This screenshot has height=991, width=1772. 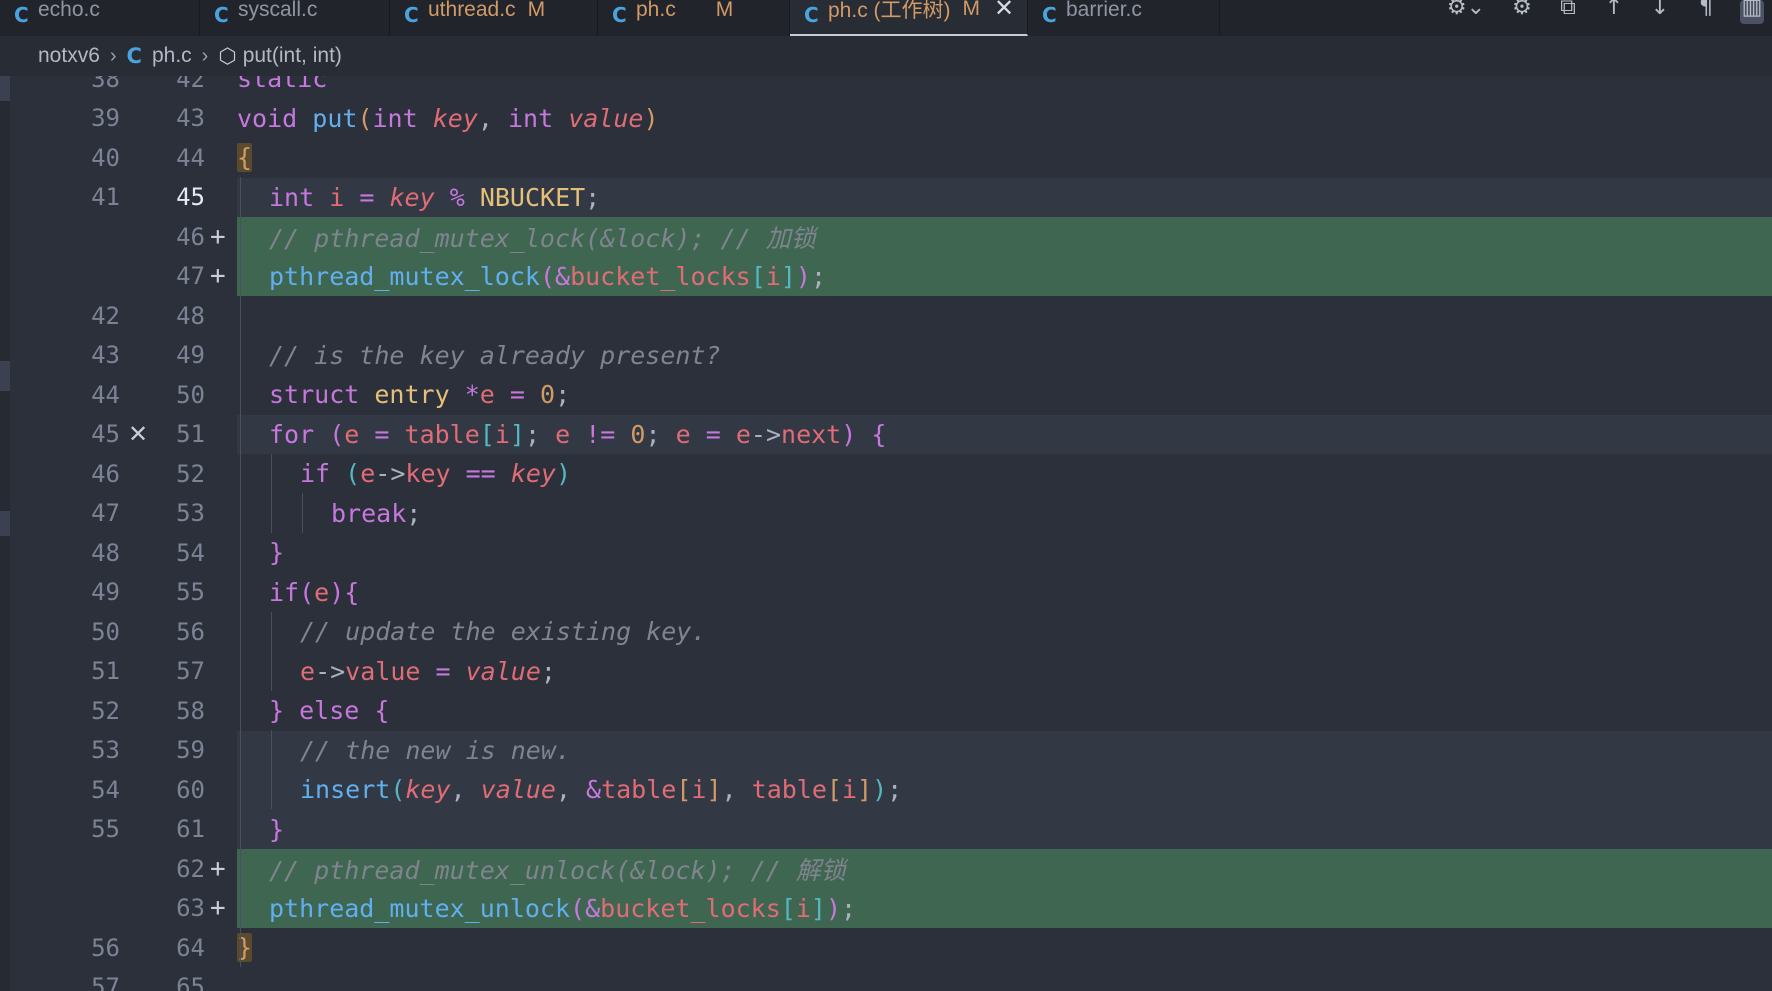 I want to click on new-line-number: 58, so click(x=190, y=710).